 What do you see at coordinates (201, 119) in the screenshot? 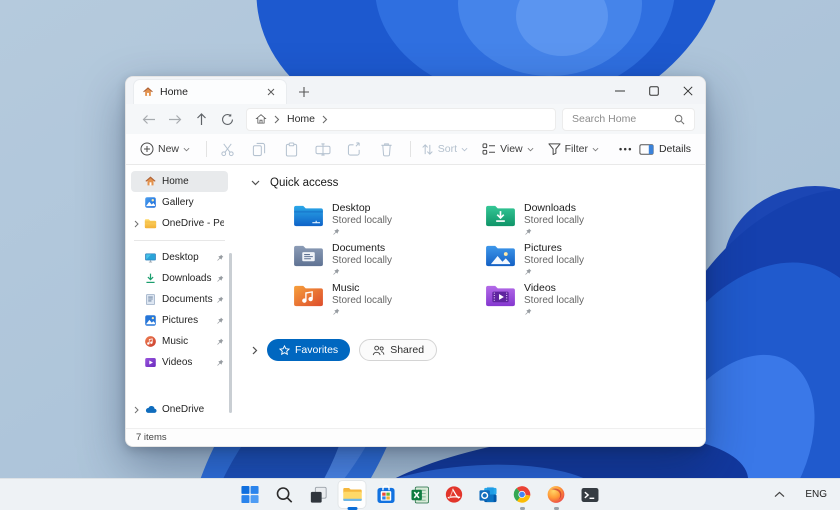
I see `up-button` at bounding box center [201, 119].